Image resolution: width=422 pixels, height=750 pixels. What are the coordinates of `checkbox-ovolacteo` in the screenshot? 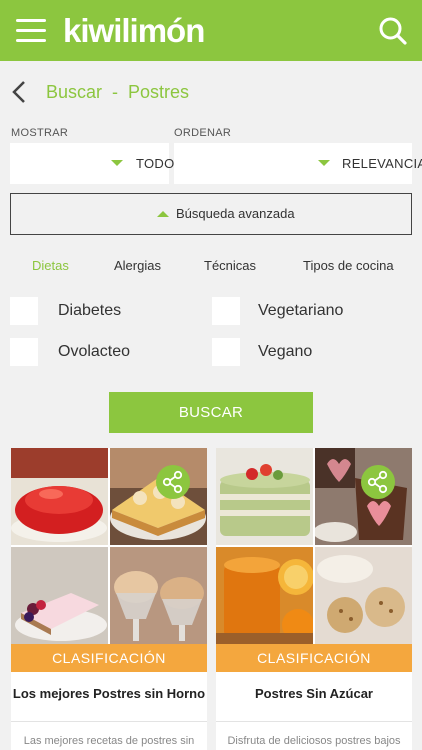 It's located at (24, 352).